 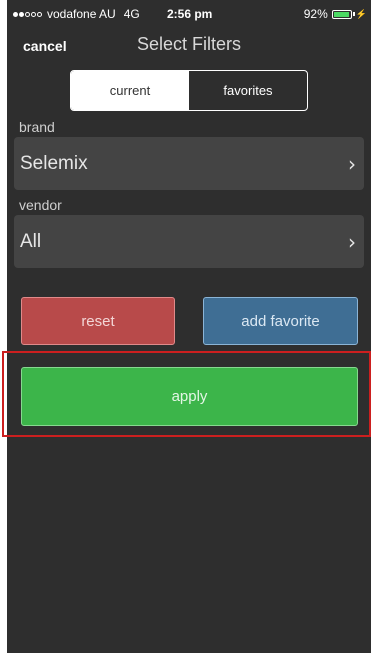 What do you see at coordinates (40, 205) in the screenshot?
I see `vendor-label: vendor` at bounding box center [40, 205].